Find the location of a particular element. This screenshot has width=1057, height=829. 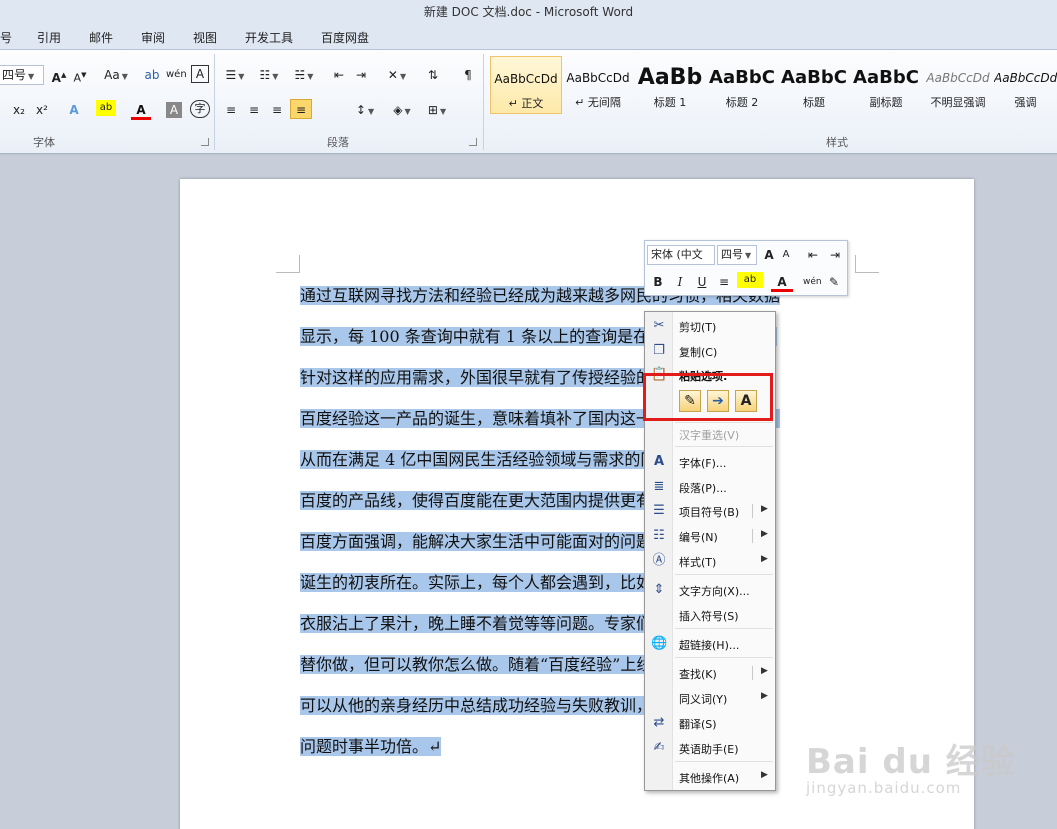

menu-item-numbering: ☷ 编号(N) ▶ is located at coordinates (710, 536).